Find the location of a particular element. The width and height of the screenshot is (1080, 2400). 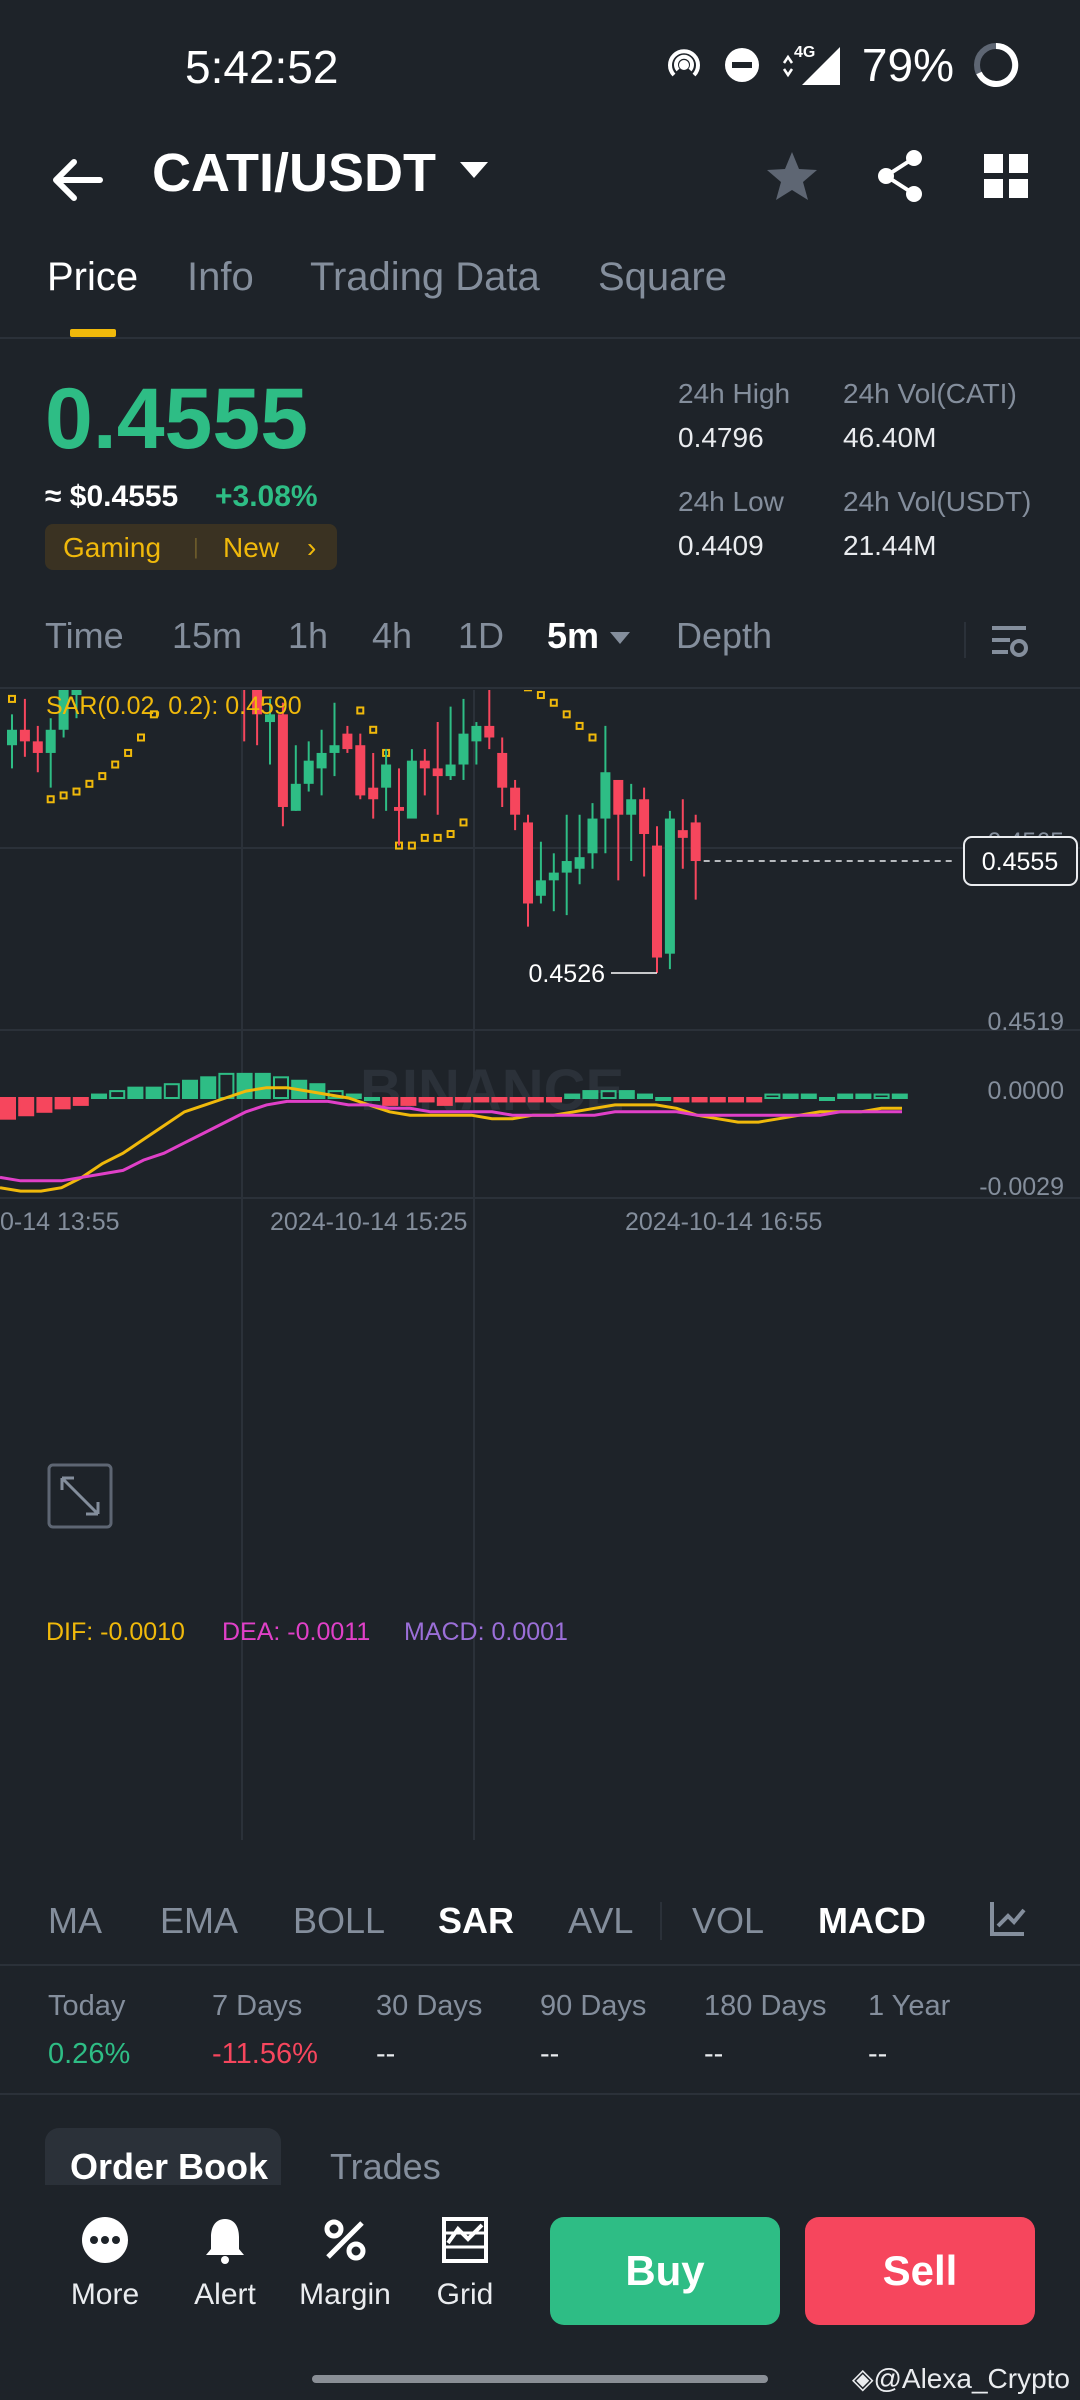

tag-gaming: Gaming is located at coordinates (112, 547).